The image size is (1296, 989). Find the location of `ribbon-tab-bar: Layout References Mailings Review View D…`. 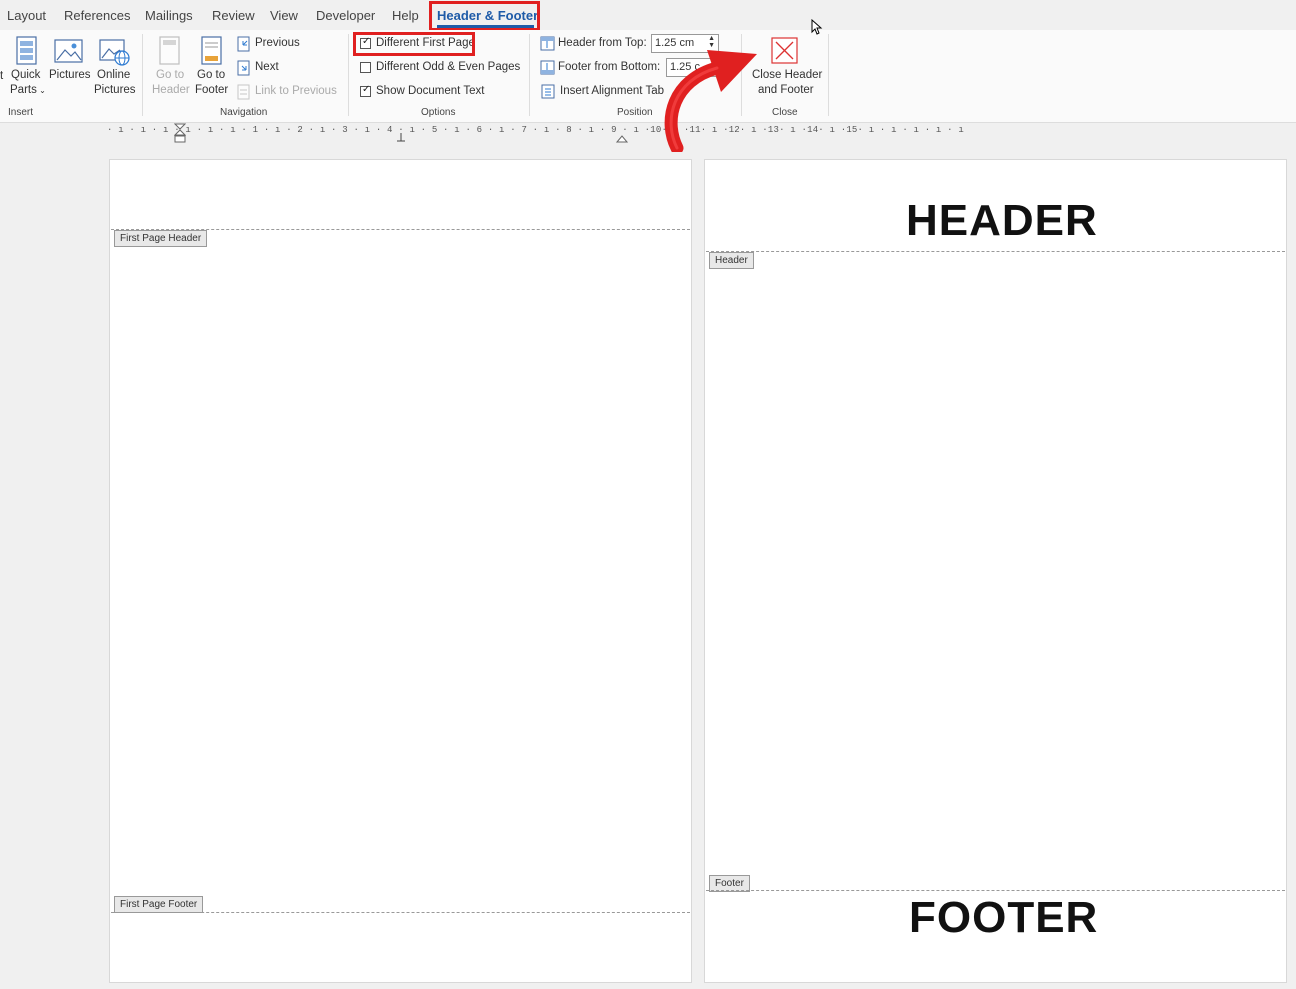

ribbon-tab-bar: Layout References Mailings Review View D… is located at coordinates (648, 15).